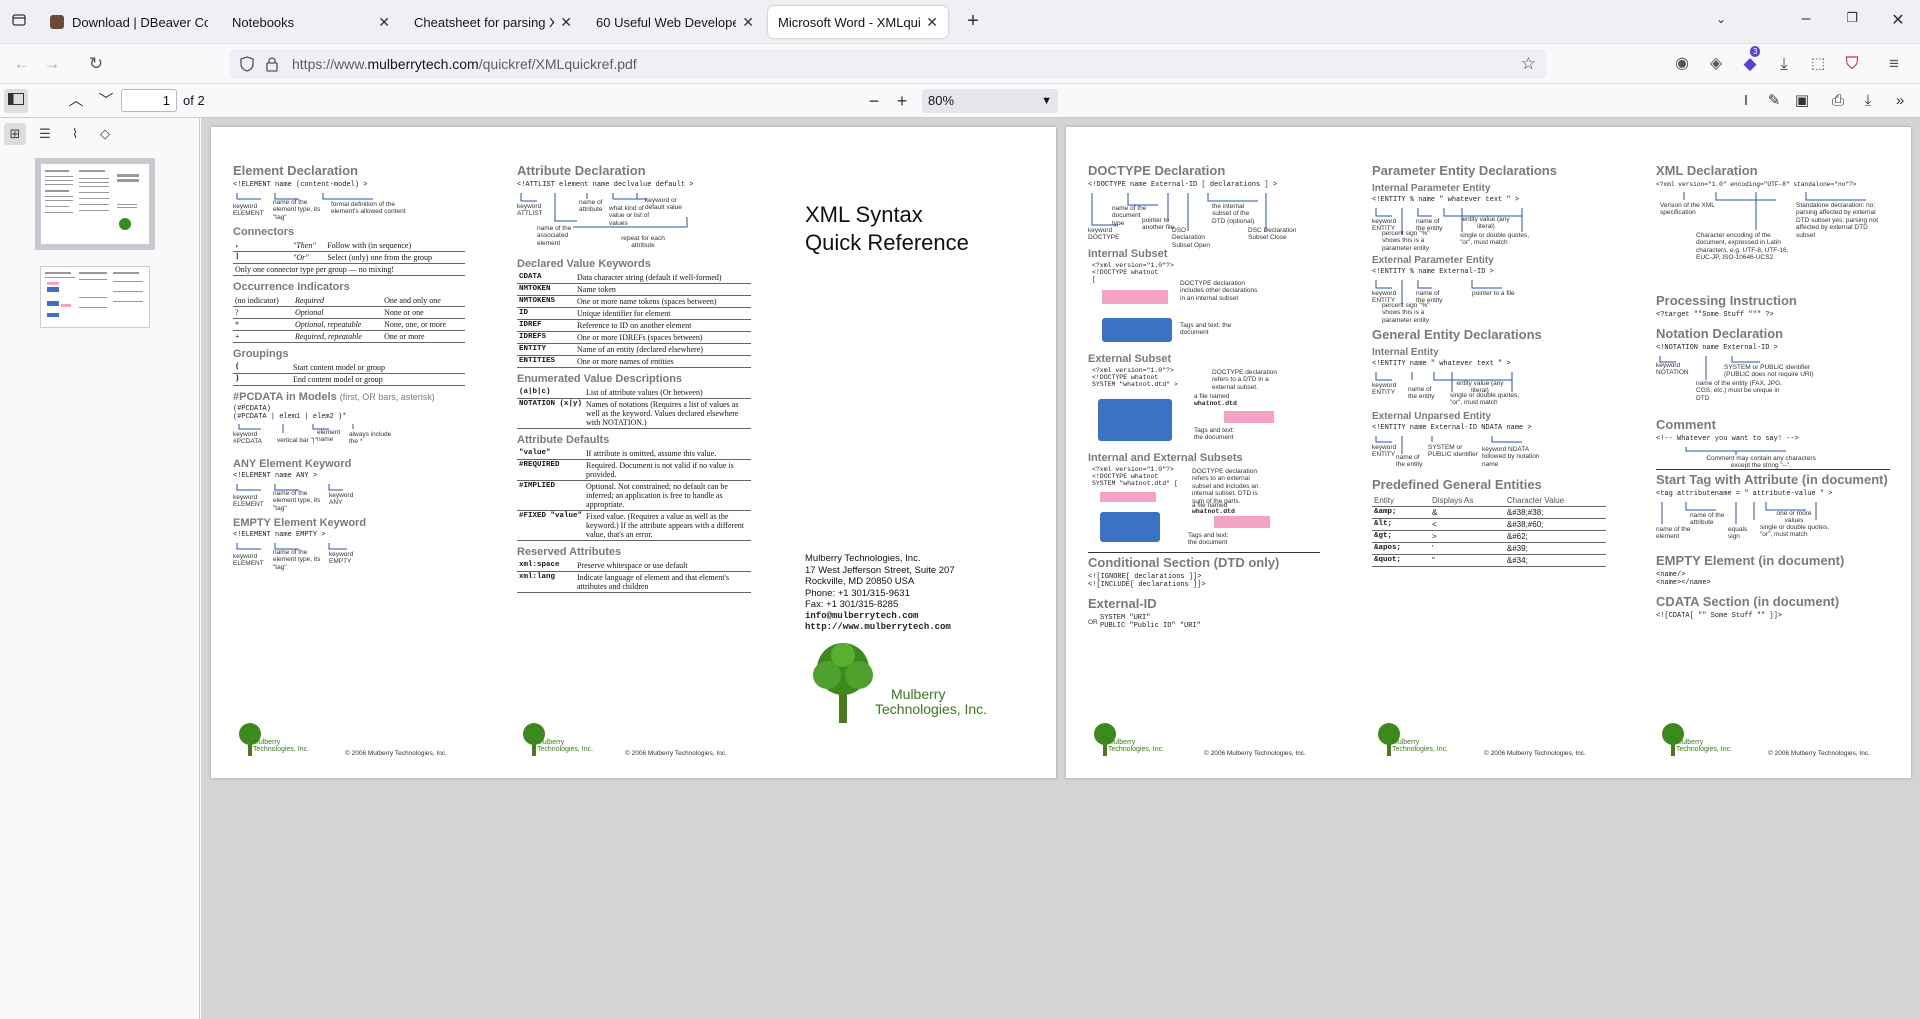 Image resolution: width=1920 pixels, height=1019 pixels. What do you see at coordinates (149, 100) in the screenshot?
I see `page-number-input: 1` at bounding box center [149, 100].